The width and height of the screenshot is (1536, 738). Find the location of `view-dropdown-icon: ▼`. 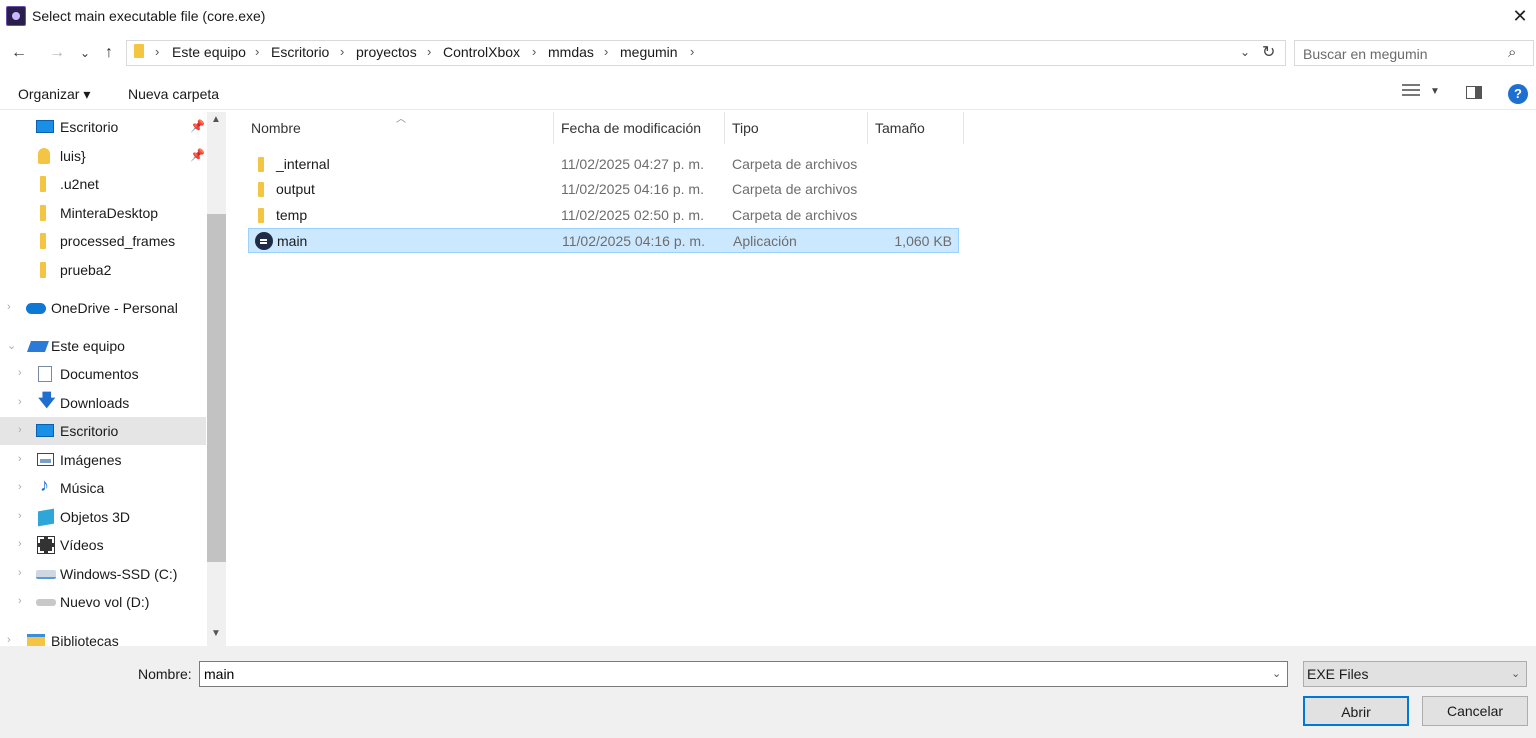

view-dropdown-icon: ▼ is located at coordinates (1435, 91).